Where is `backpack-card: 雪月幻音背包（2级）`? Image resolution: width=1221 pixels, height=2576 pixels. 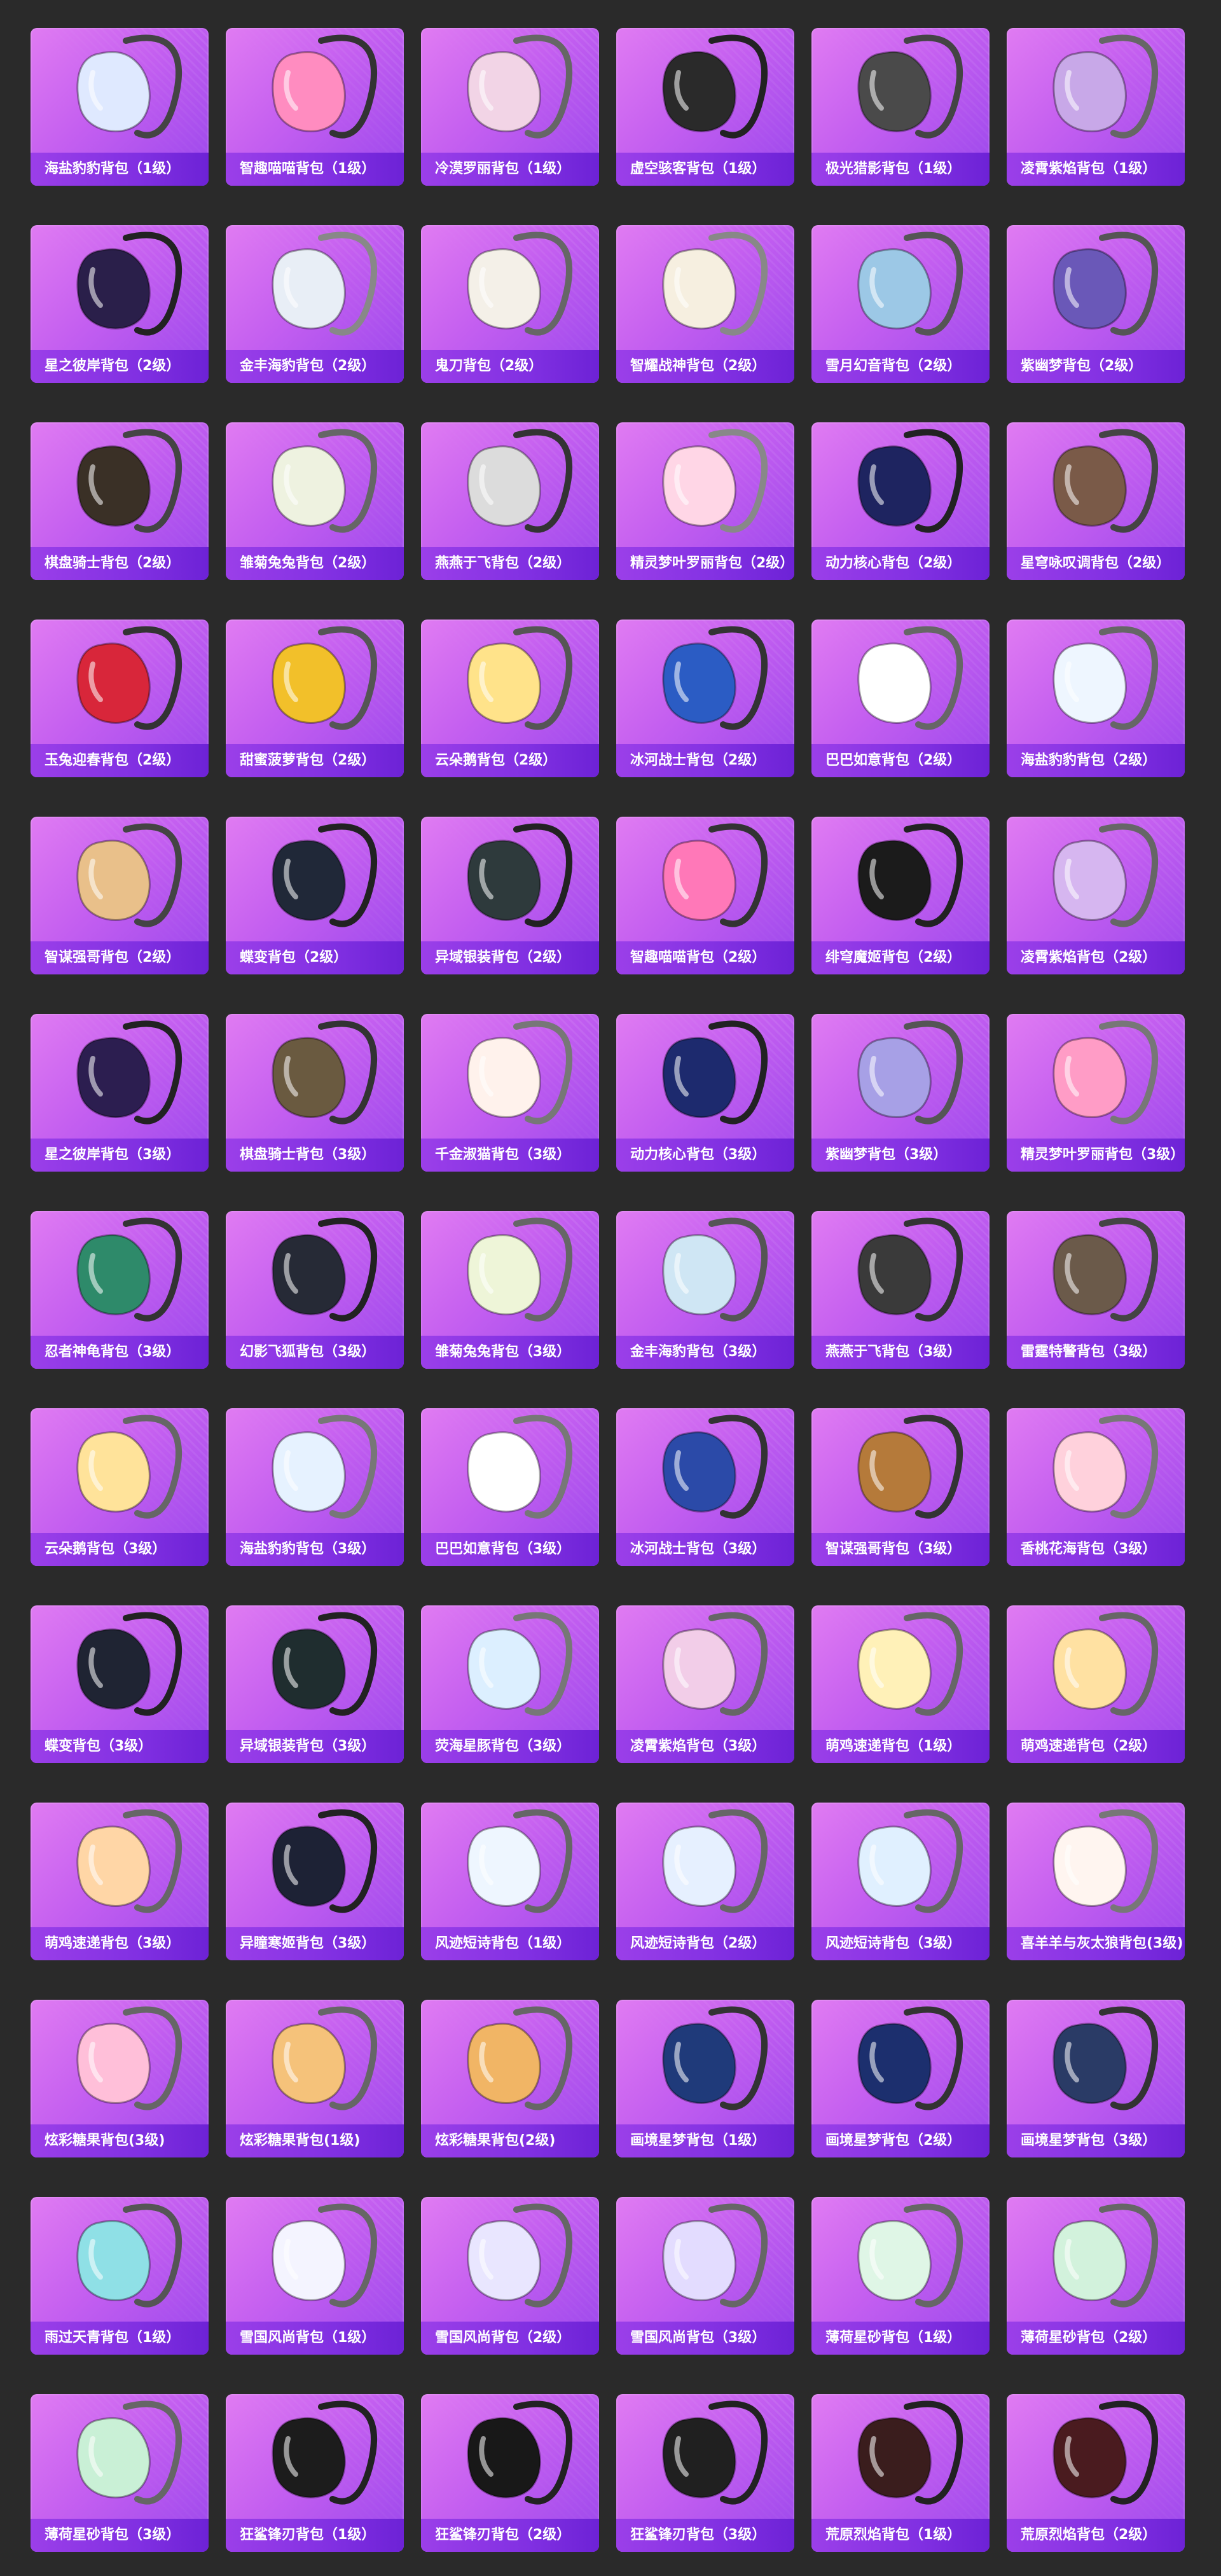
backpack-card: 雪月幻音背包（2级） is located at coordinates (900, 304).